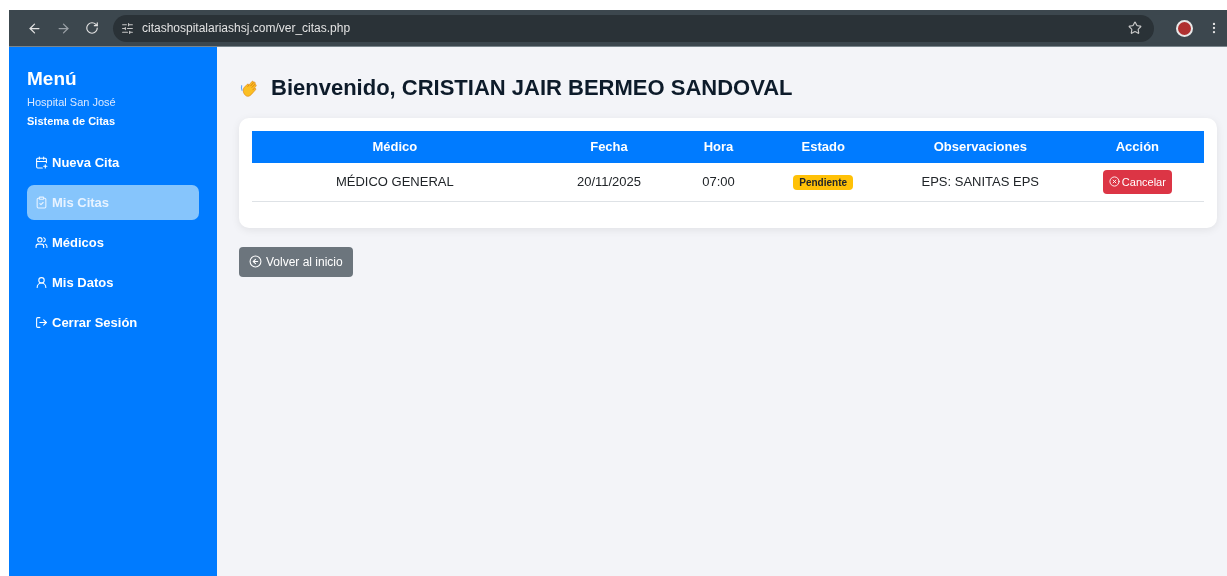  I want to click on clipboard-check-icon, so click(41, 202).